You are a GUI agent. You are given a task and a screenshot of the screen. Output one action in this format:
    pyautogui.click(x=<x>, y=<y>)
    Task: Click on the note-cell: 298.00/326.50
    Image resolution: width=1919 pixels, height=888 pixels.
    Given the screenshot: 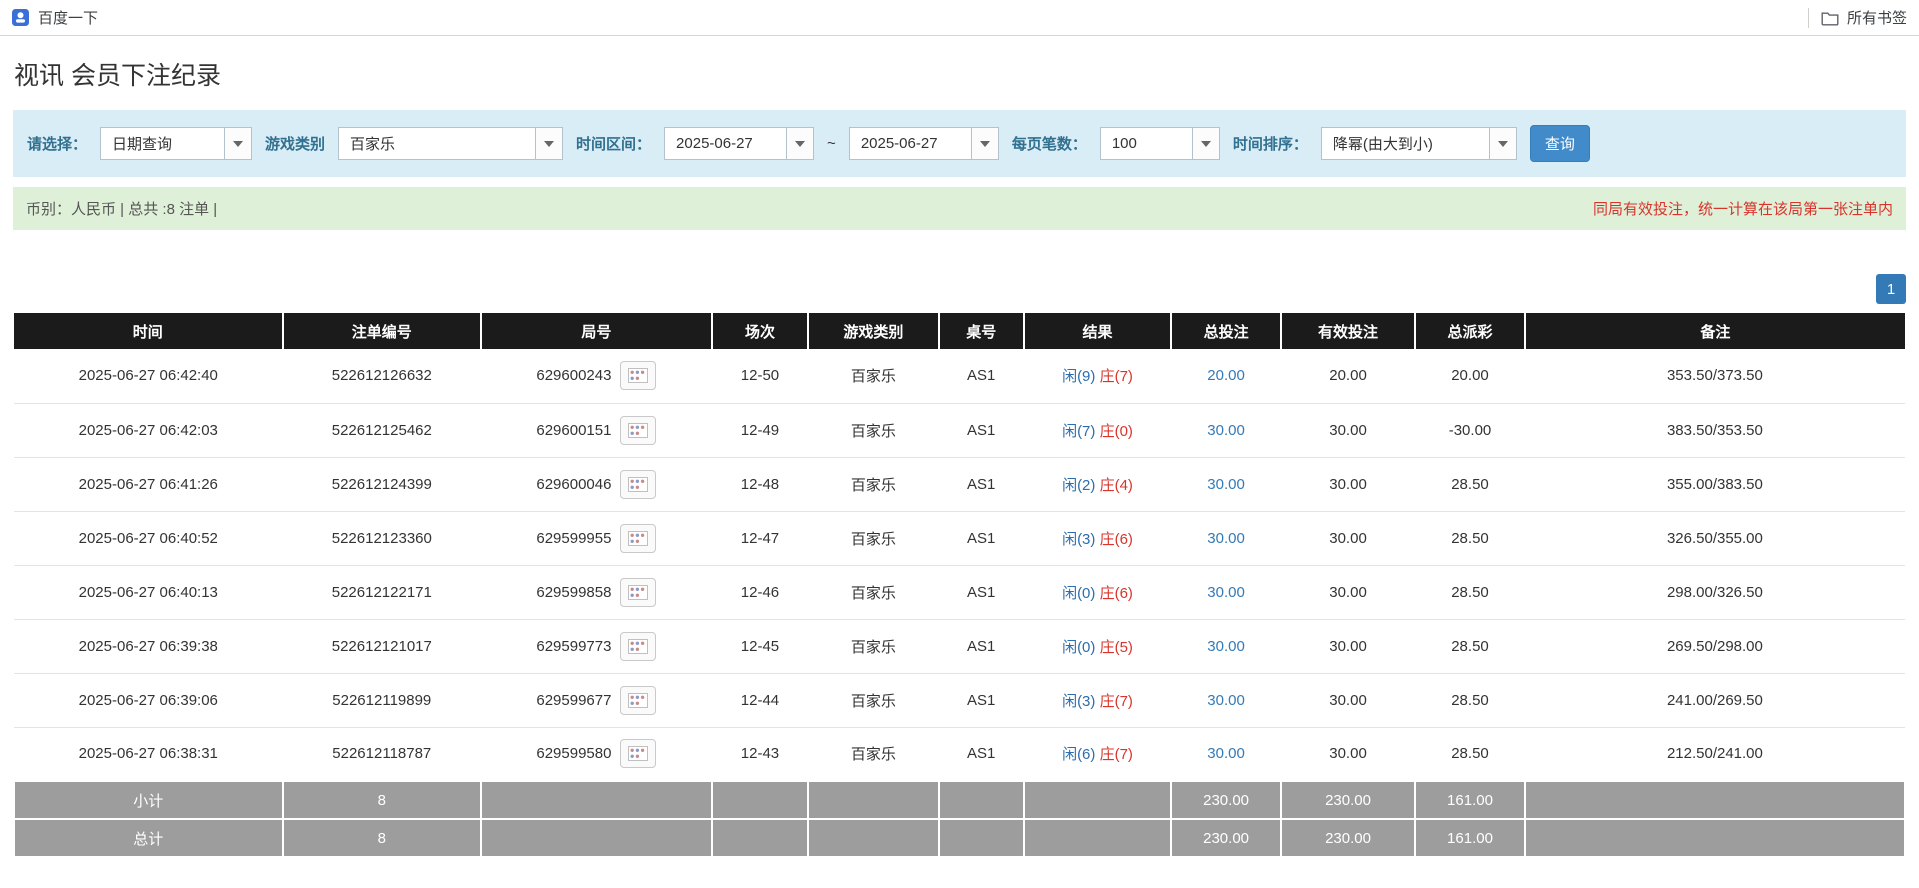 What is the action you would take?
    pyautogui.click(x=1714, y=592)
    